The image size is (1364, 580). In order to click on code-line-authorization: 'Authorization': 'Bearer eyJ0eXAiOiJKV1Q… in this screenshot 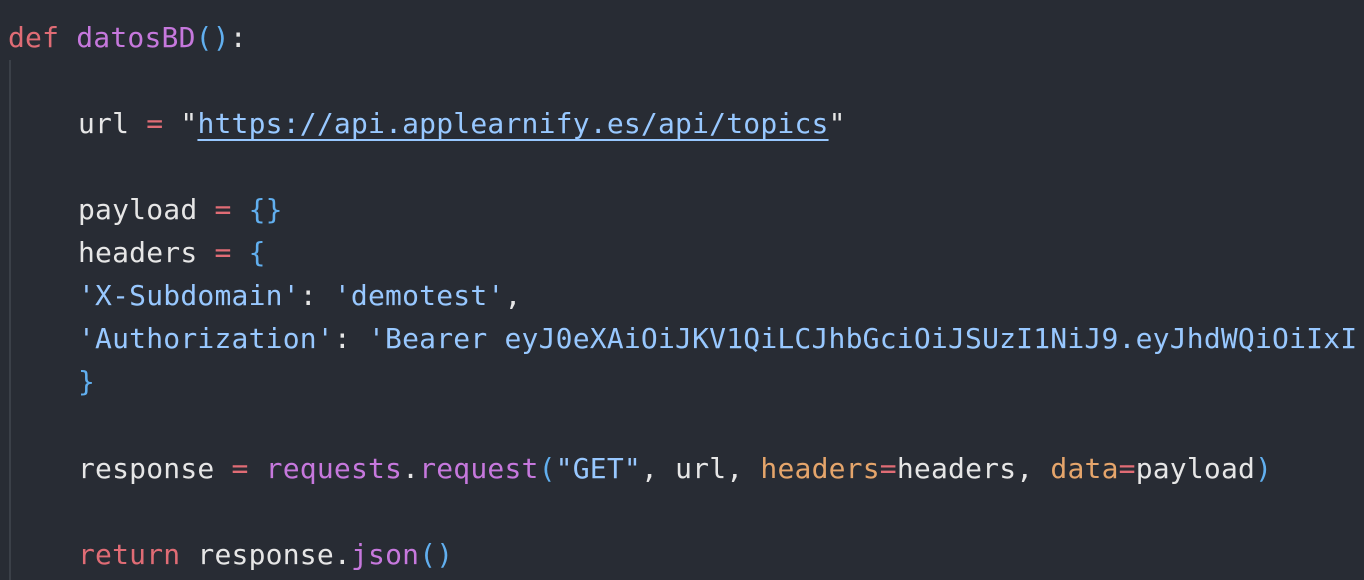, I will do `click(682, 341)`.